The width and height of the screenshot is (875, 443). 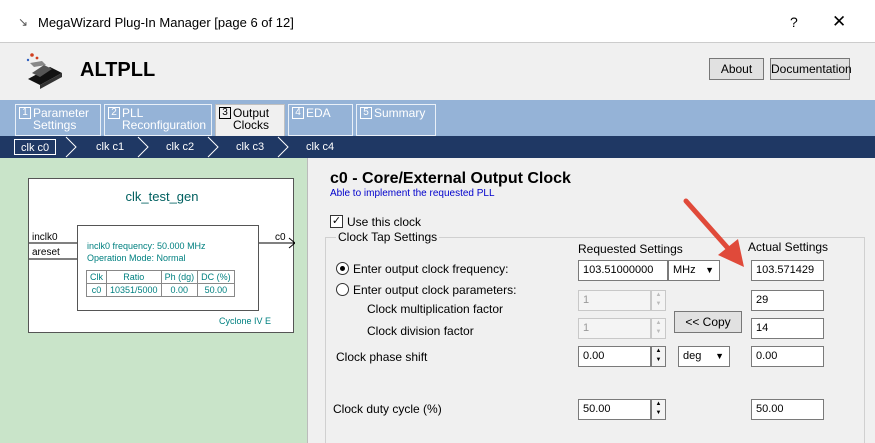 I want to click on multiplication-spinner-icon: ▲ ▼, so click(x=658, y=300).